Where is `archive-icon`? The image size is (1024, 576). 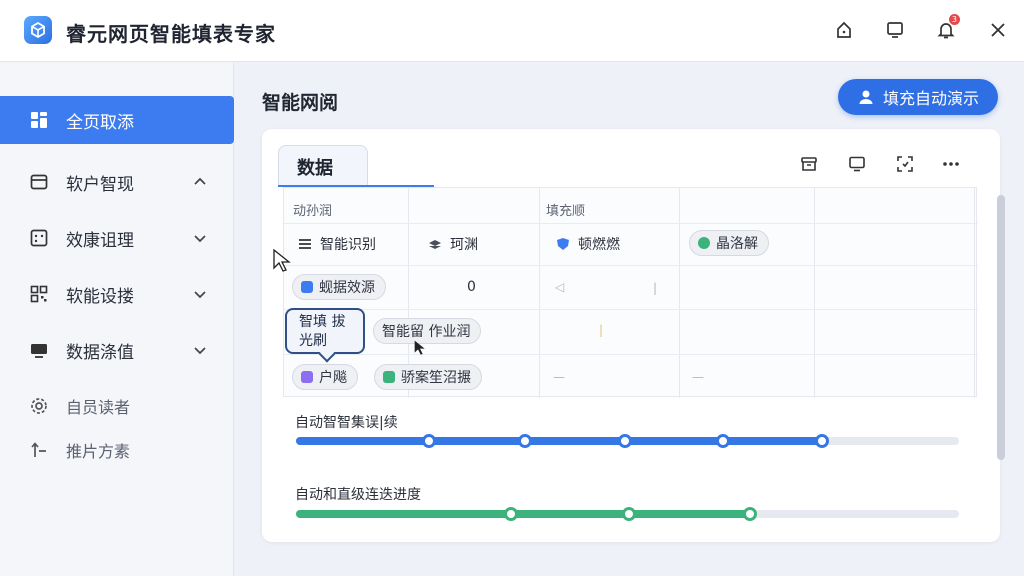
archive-icon is located at coordinates (809, 164).